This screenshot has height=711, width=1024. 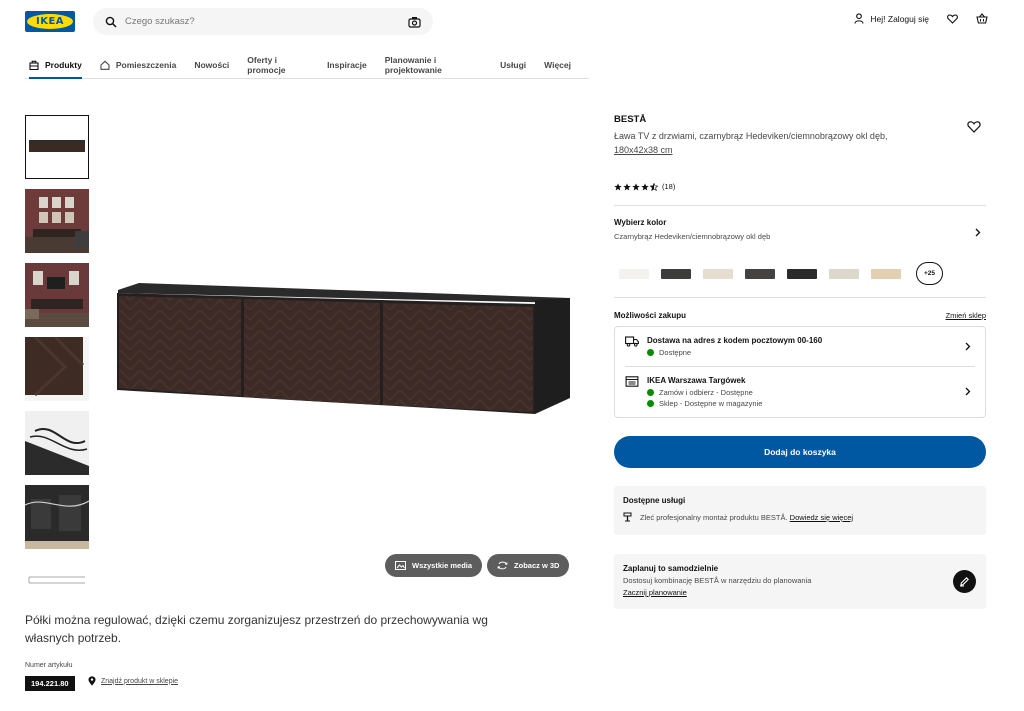 I want to click on location-pin-icon, so click(x=92, y=681).